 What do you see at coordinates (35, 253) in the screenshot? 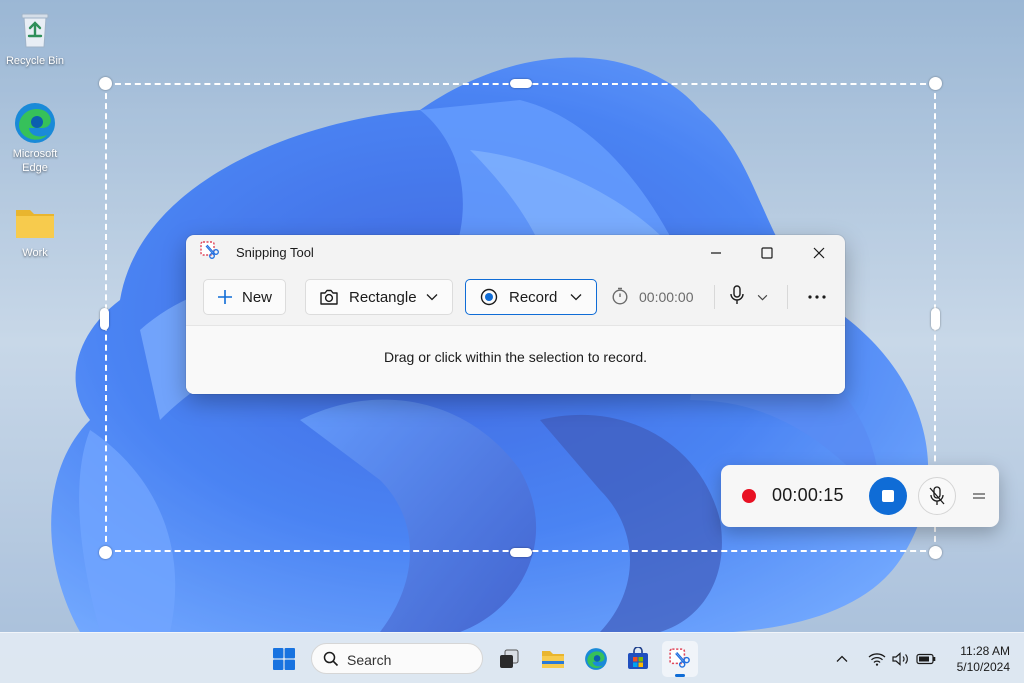
I see `desktop-icon-label: Work` at bounding box center [35, 253].